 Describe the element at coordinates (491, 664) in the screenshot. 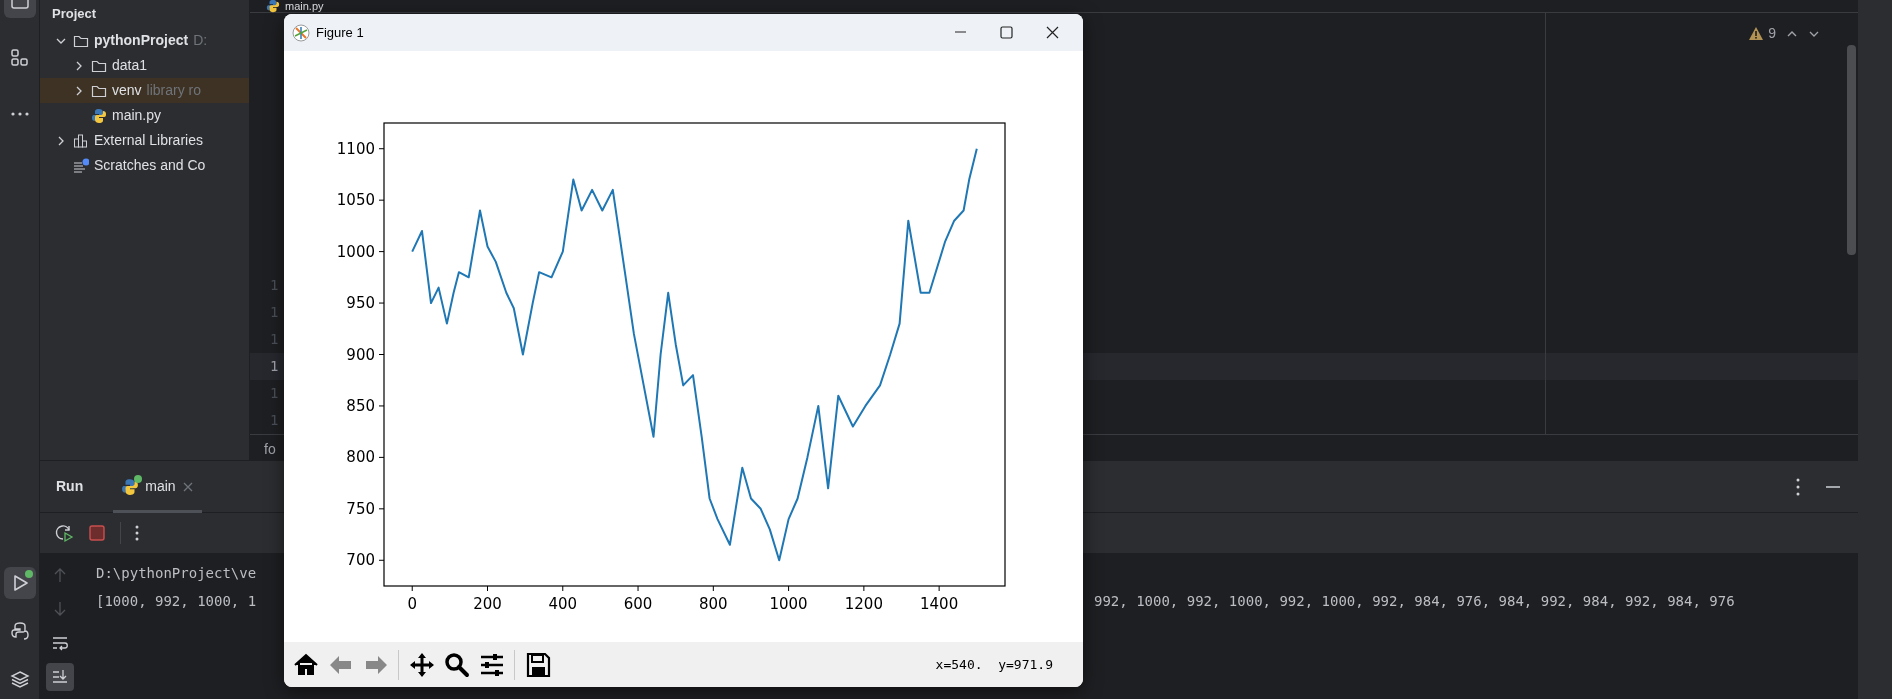

I see `sliders-icon` at that location.